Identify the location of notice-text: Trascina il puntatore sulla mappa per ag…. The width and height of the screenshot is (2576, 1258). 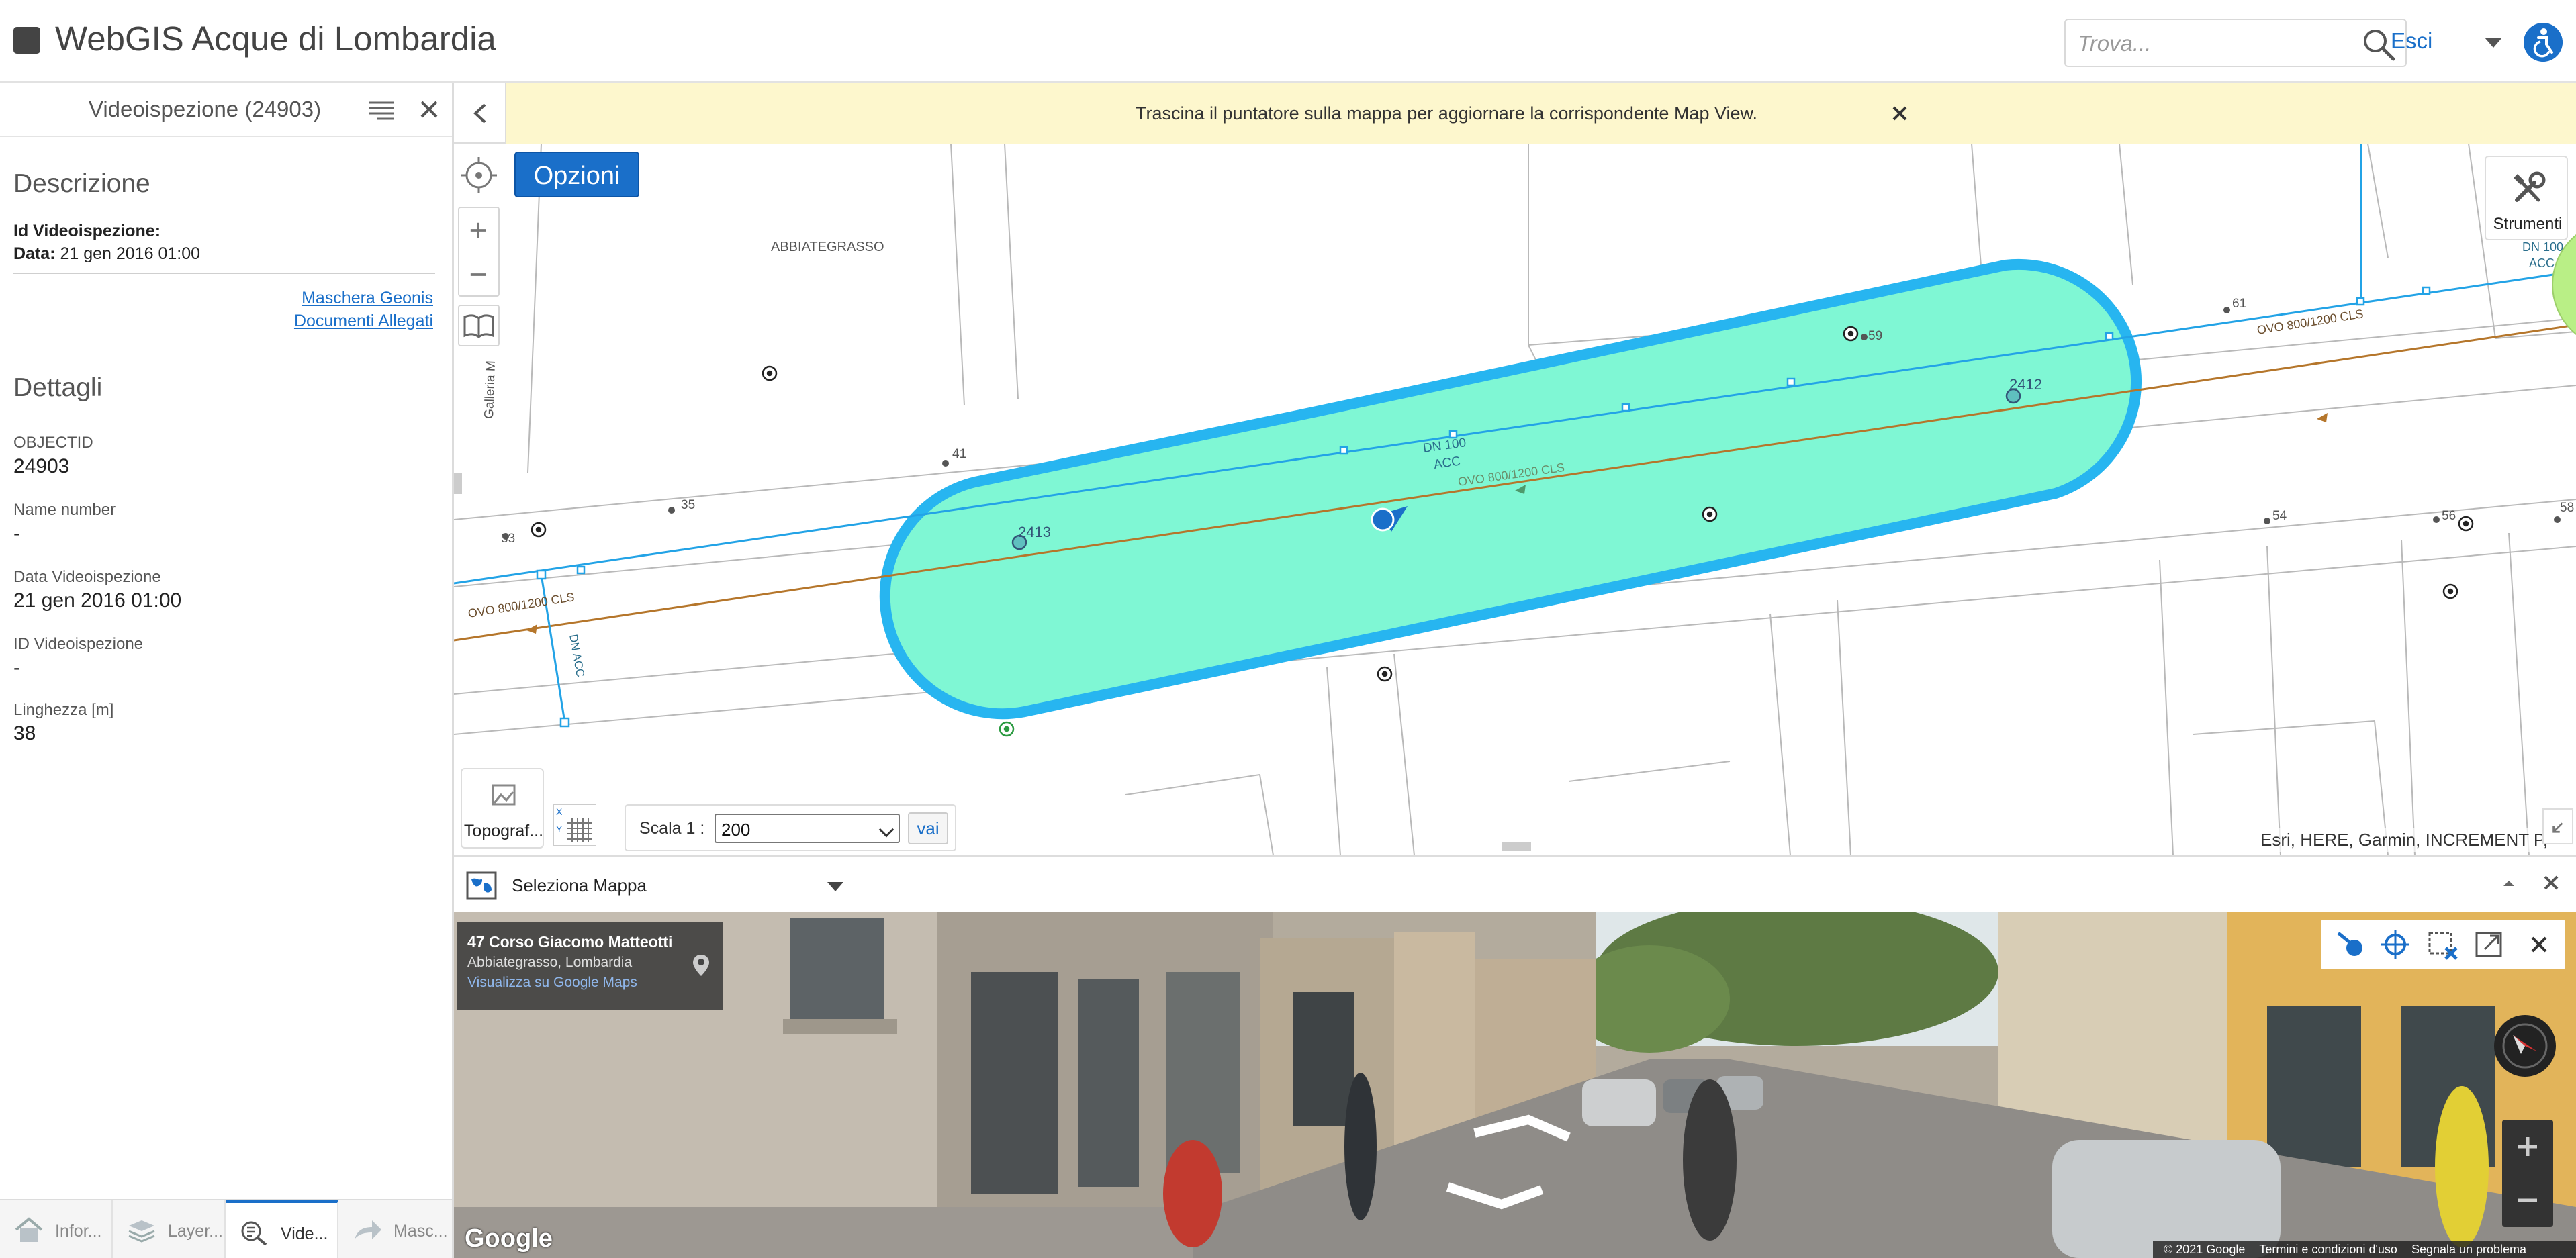
(1446, 113).